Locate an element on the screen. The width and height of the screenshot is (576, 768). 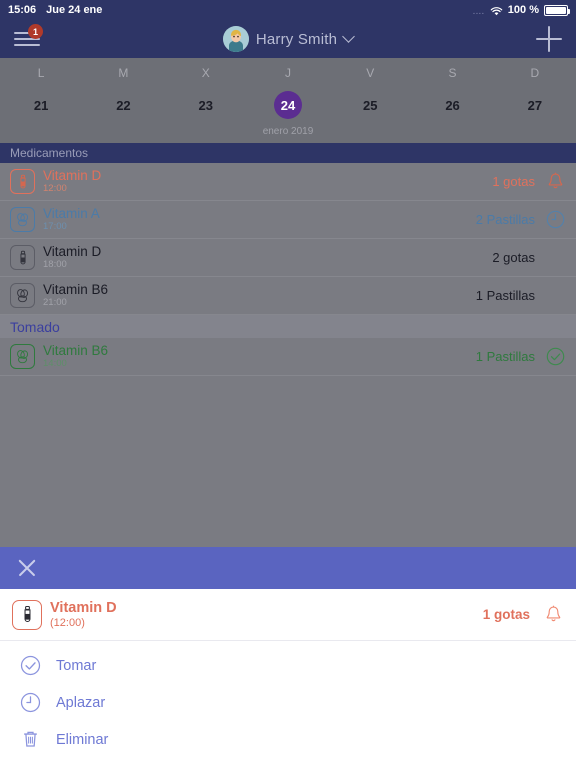
row-text: Vitamin A 17:00 is located at coordinates (259, 219).